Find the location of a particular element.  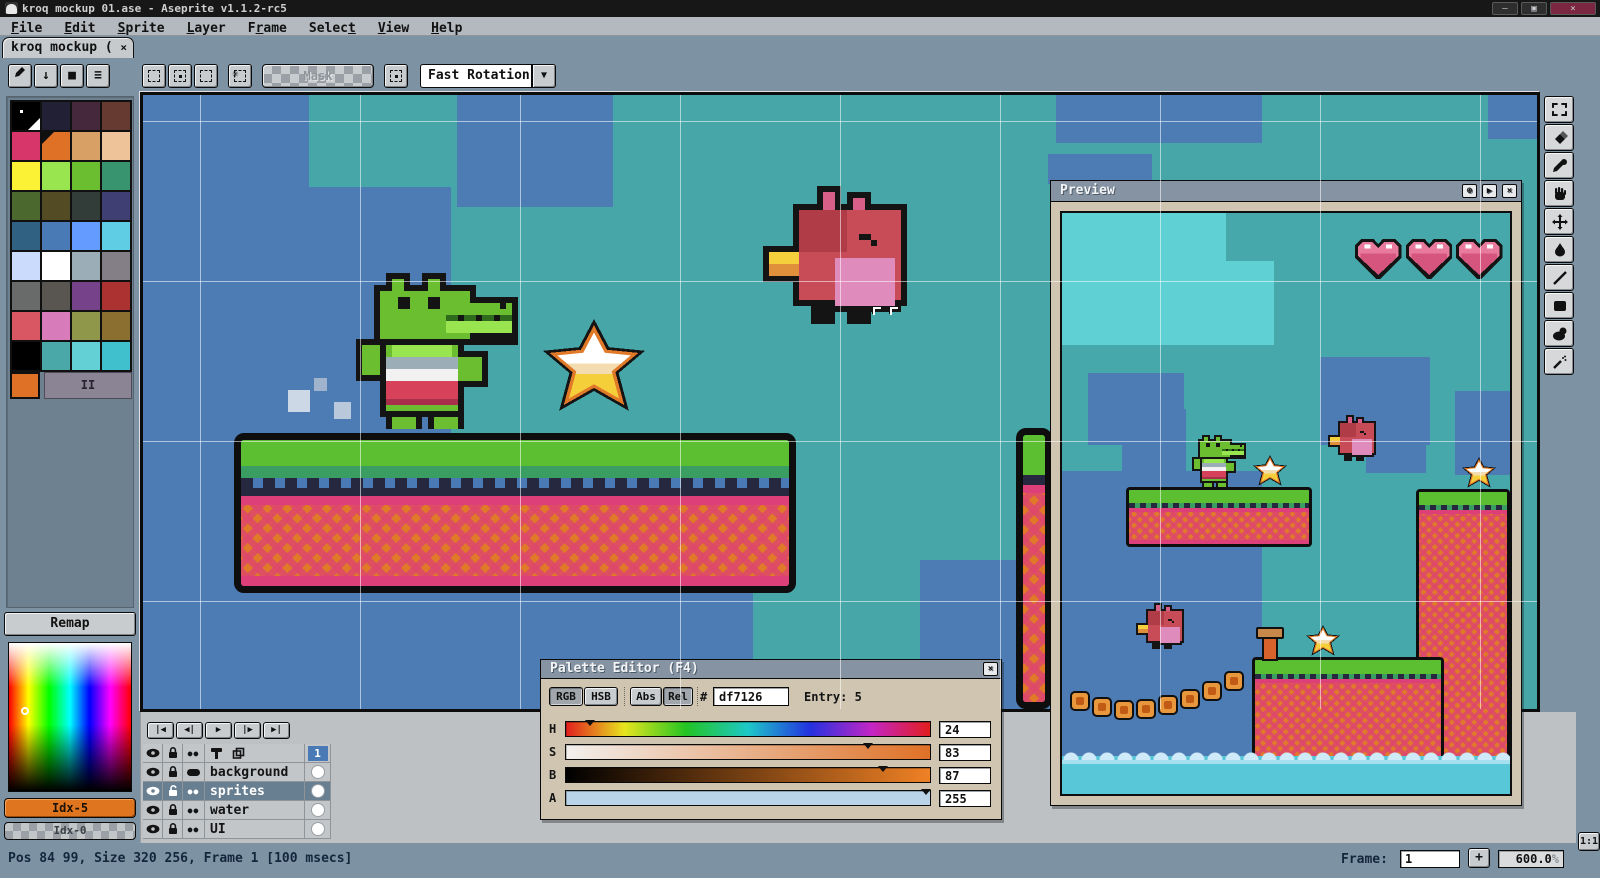

chevron-down-icon: ▼ is located at coordinates (544, 76).